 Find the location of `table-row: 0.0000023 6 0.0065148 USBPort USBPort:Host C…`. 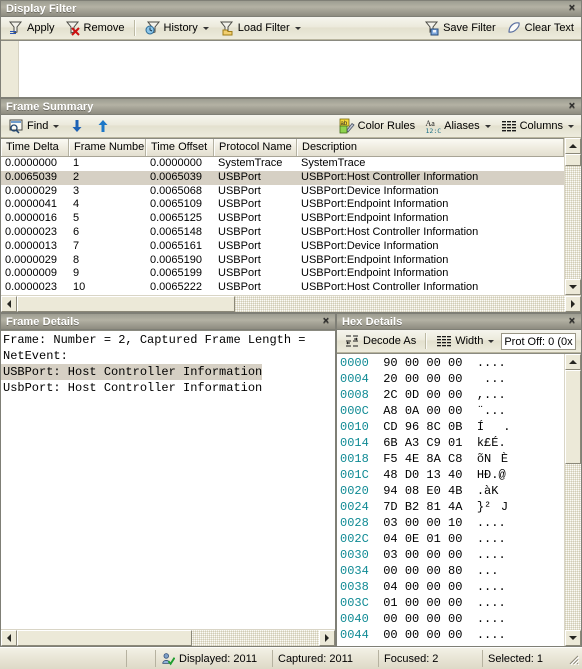

table-row: 0.0000023 6 0.0065148 USBPort USBPort:Host C… is located at coordinates (282, 233).